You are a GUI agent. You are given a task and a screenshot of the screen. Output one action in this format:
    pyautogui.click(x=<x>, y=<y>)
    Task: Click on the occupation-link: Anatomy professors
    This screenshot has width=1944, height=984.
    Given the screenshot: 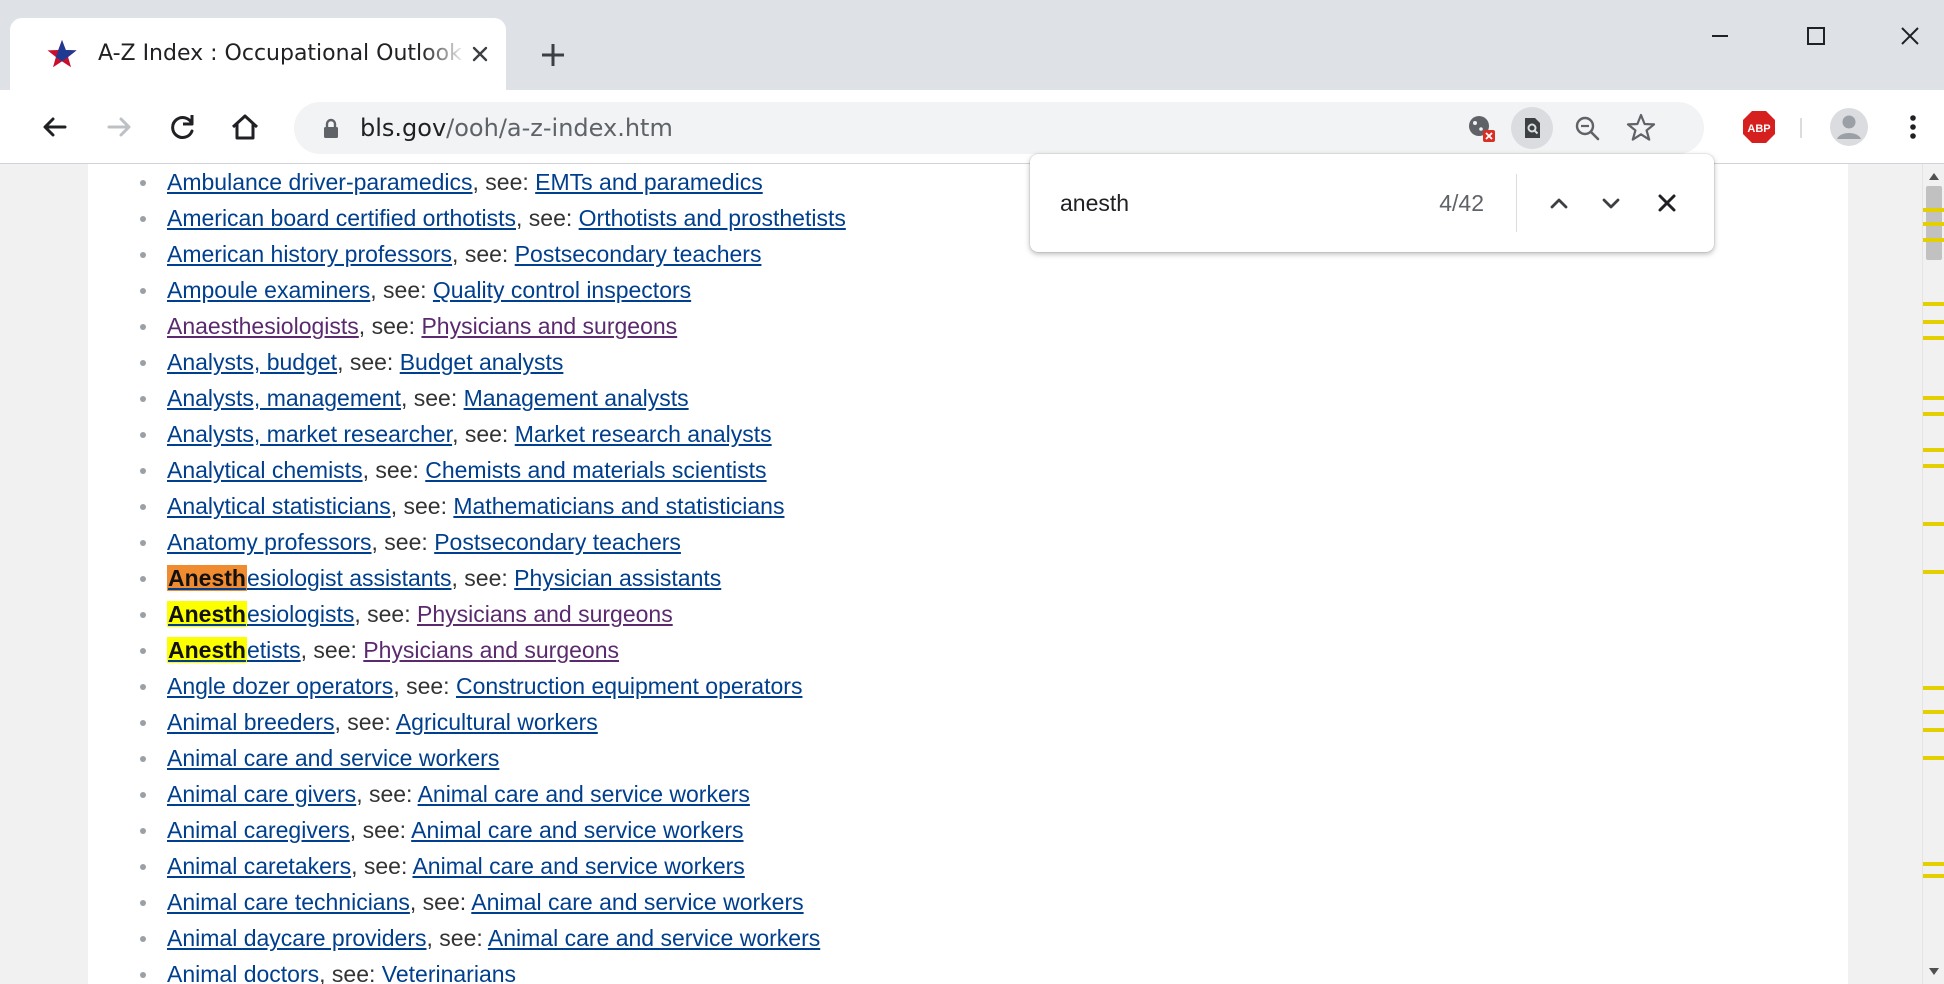 What is the action you would take?
    pyautogui.click(x=269, y=542)
    